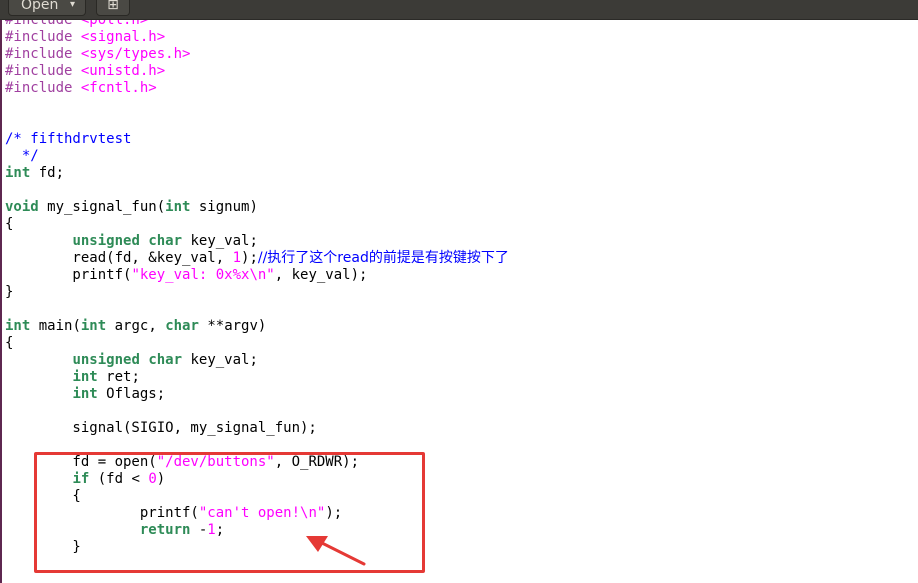 This screenshot has width=918, height=583. I want to click on code-token: <fcntl.h>, so click(118, 88).